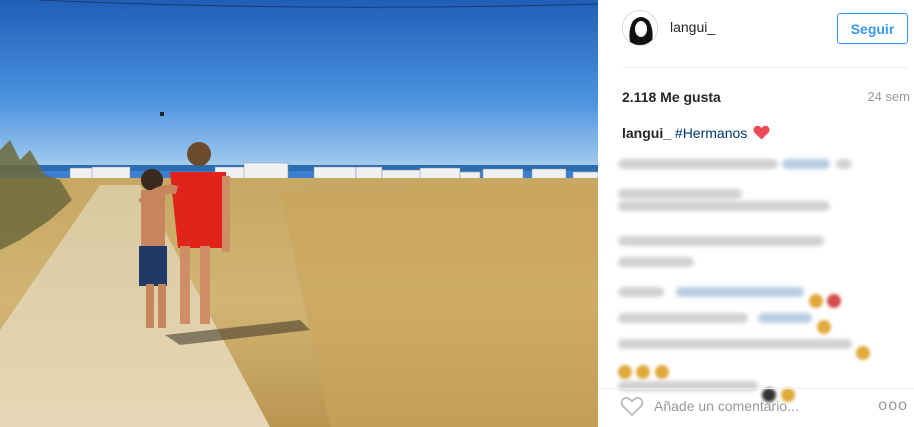 This screenshot has width=914, height=427. I want to click on likes-count: 2.118 Me gusta, so click(671, 97).